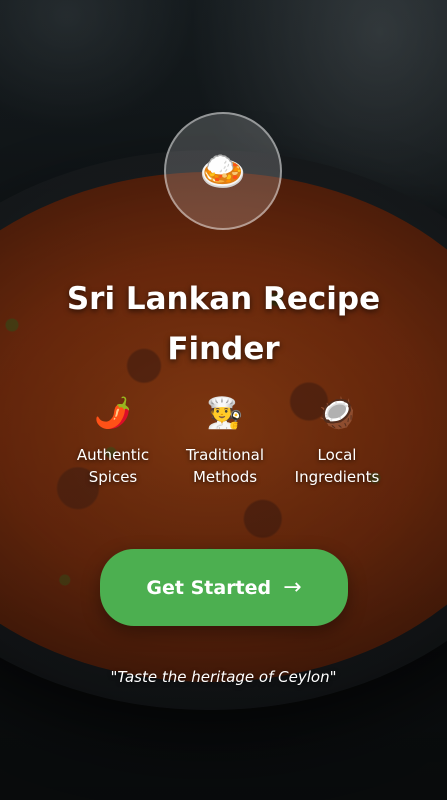  I want to click on logo-badge: 🍛, so click(223, 171).